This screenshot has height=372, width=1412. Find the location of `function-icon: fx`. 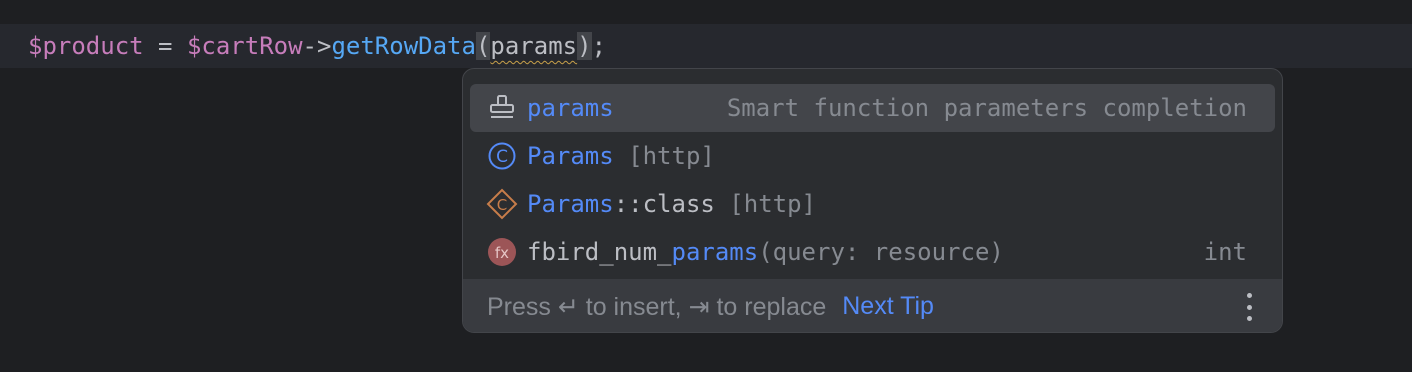

function-icon: fx is located at coordinates (502, 252).